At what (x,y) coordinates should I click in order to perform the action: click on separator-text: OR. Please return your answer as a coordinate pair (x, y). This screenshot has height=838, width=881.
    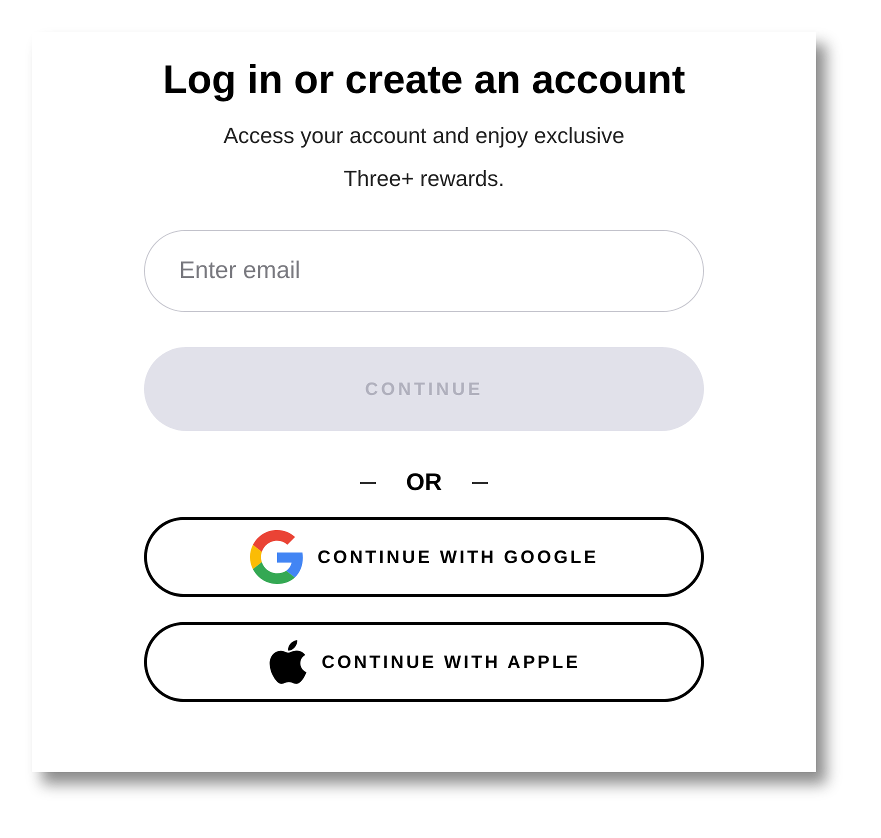
    Looking at the image, I should click on (424, 483).